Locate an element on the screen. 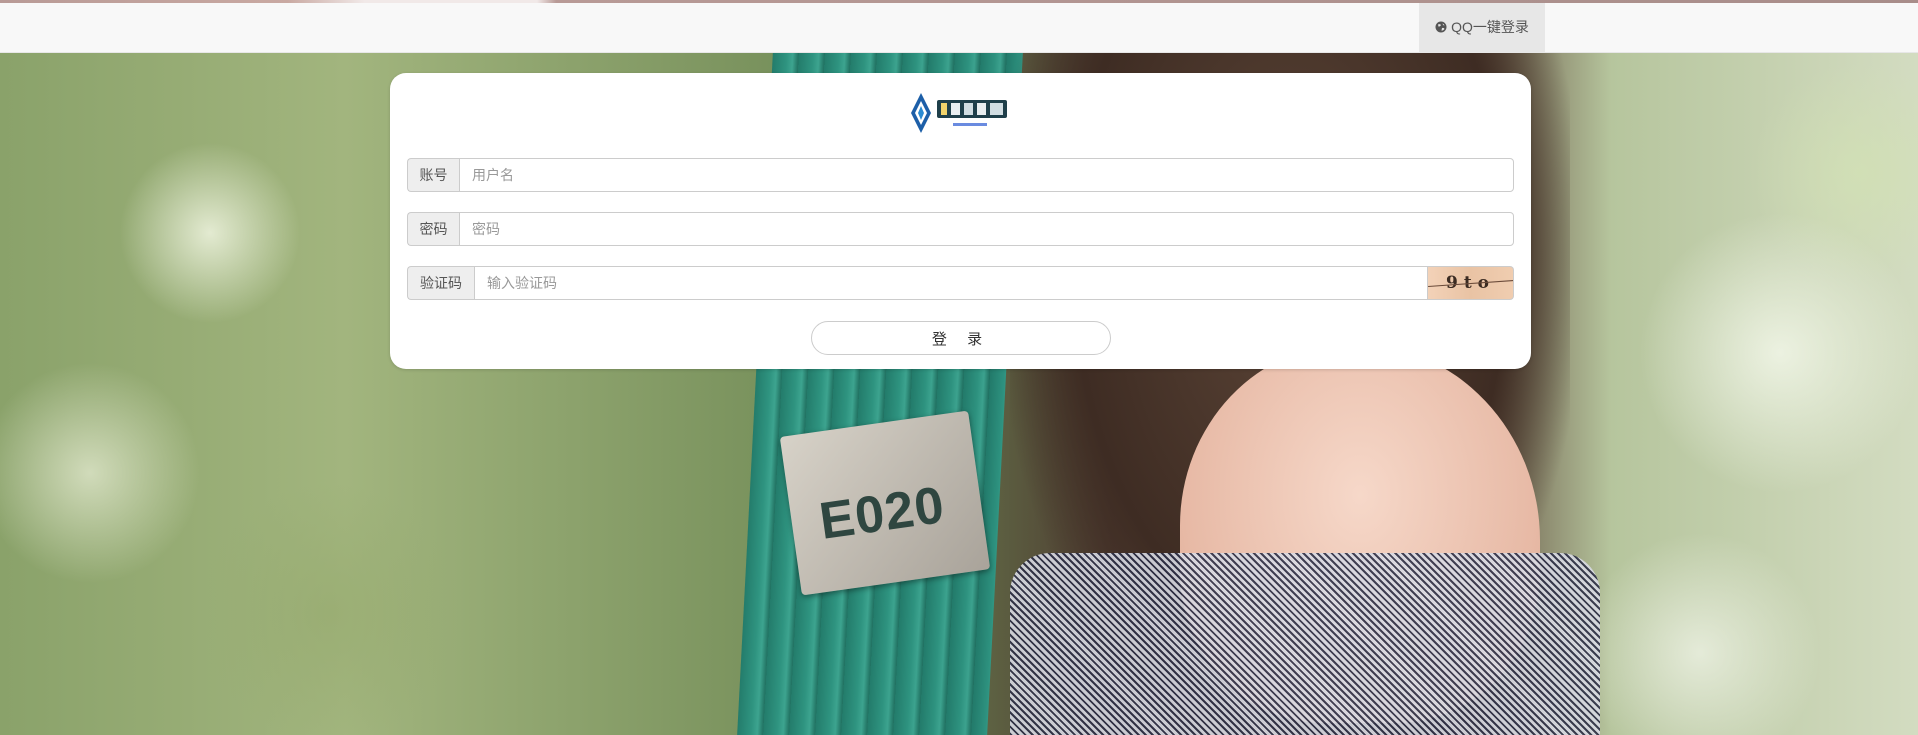 The height and width of the screenshot is (735, 1918). captcha-input is located at coordinates (951, 283).